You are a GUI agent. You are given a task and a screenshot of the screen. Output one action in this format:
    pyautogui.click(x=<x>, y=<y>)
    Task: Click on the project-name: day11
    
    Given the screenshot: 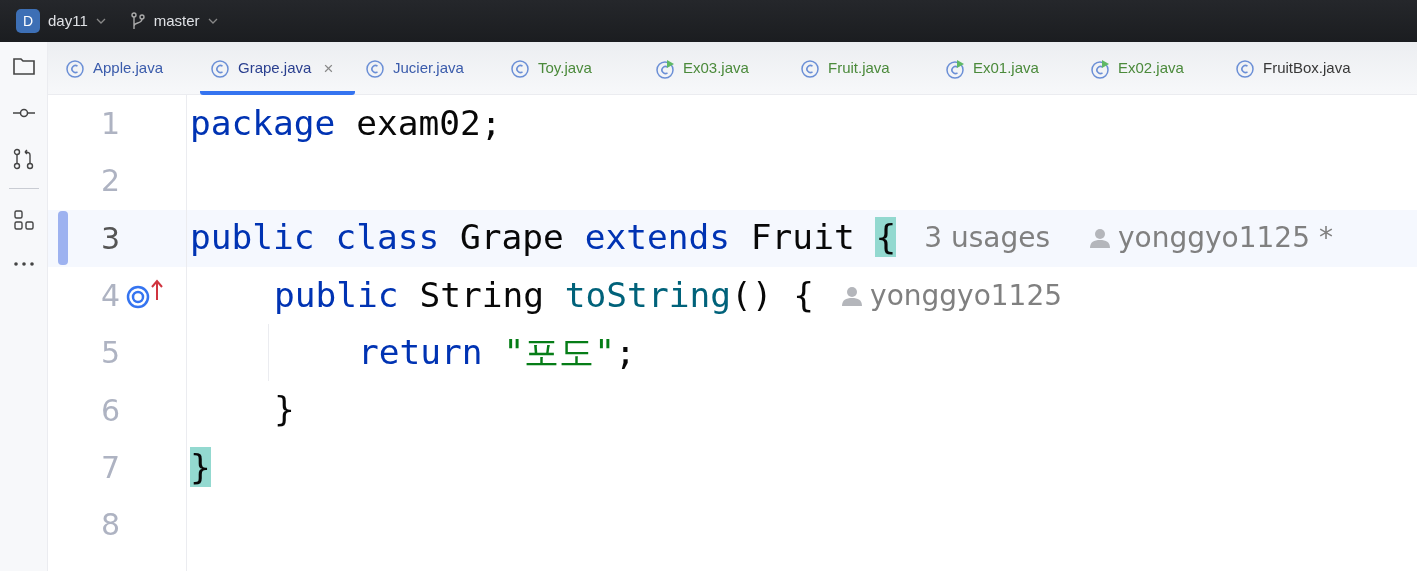 What is the action you would take?
    pyautogui.click(x=68, y=21)
    